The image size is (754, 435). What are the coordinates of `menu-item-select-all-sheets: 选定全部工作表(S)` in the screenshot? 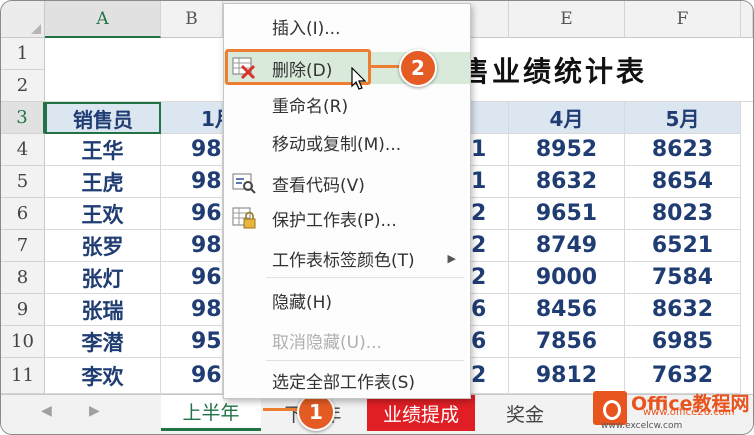 It's located at (347, 380).